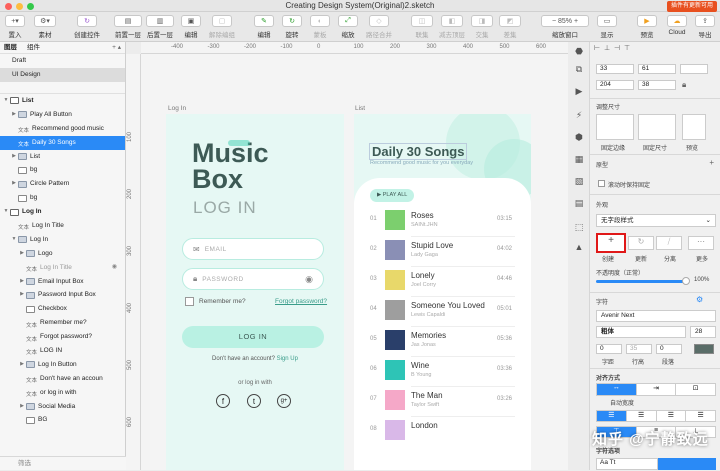 The width and height of the screenshot is (720, 471). What do you see at coordinates (62, 61) in the screenshot?
I see `page-item-draft: Draft` at bounding box center [62, 61].